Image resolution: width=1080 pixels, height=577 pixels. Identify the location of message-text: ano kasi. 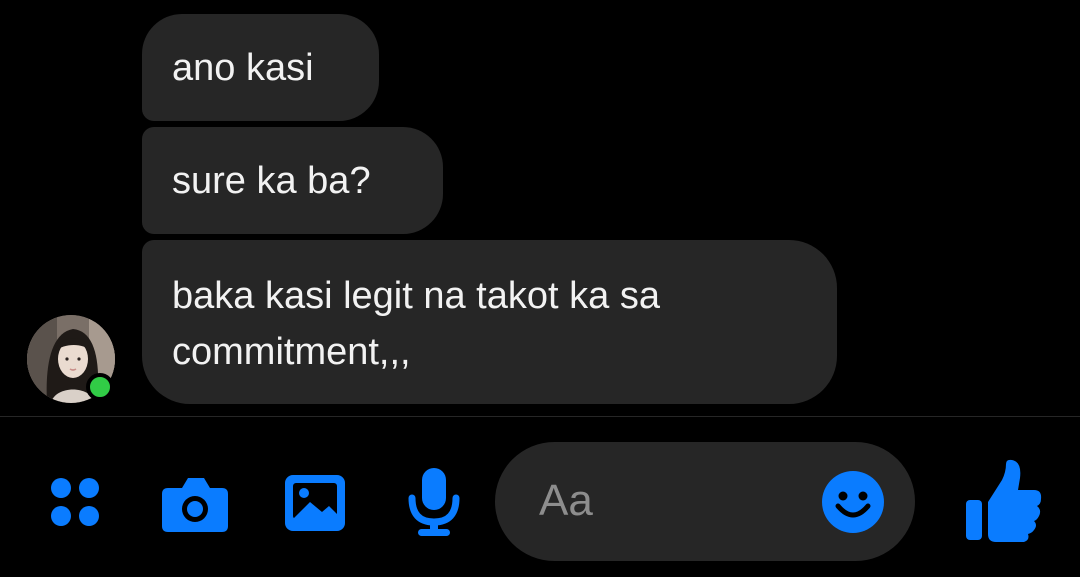
(243, 68).